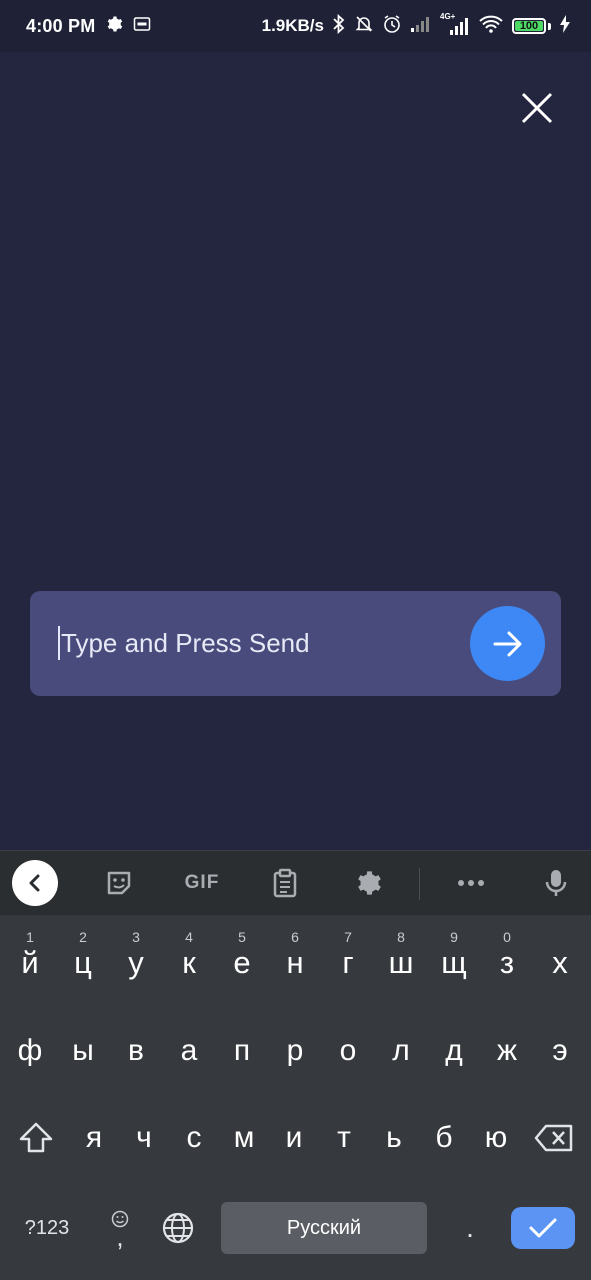 This screenshot has height=1280, width=591. I want to click on voice-input-button, so click(556, 883).